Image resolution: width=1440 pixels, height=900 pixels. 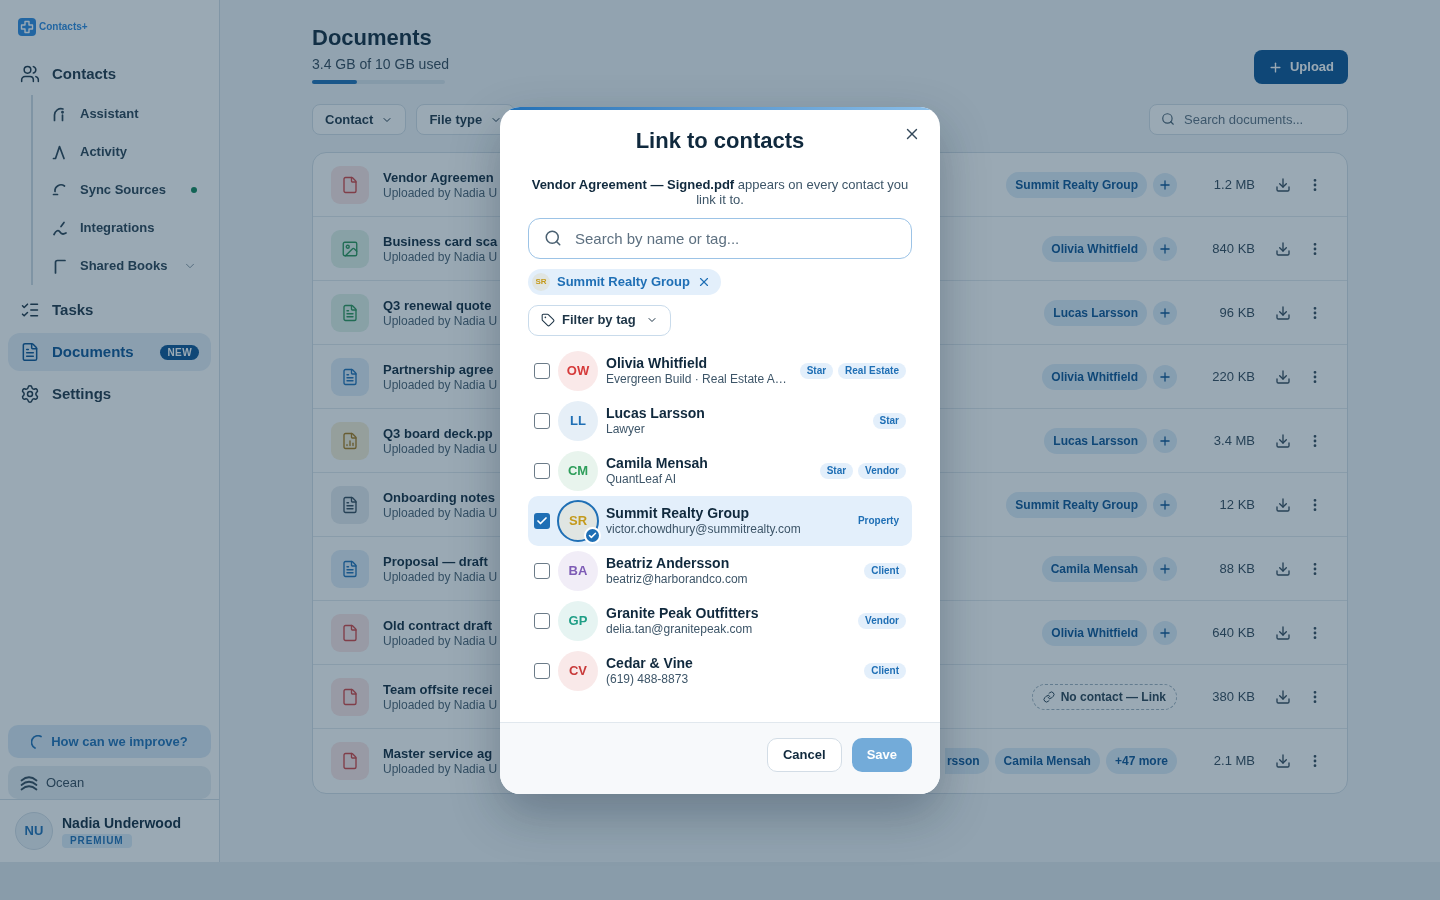 What do you see at coordinates (350, 440) in the screenshot?
I see `chart-file-icon` at bounding box center [350, 440].